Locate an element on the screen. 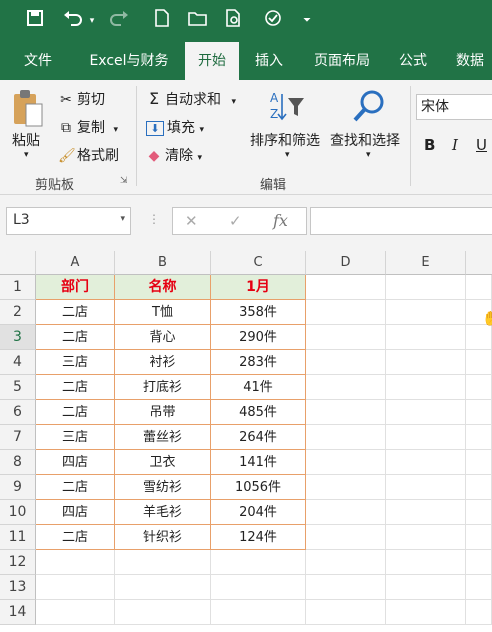  font-name-input: 宋体 is located at coordinates (454, 107).